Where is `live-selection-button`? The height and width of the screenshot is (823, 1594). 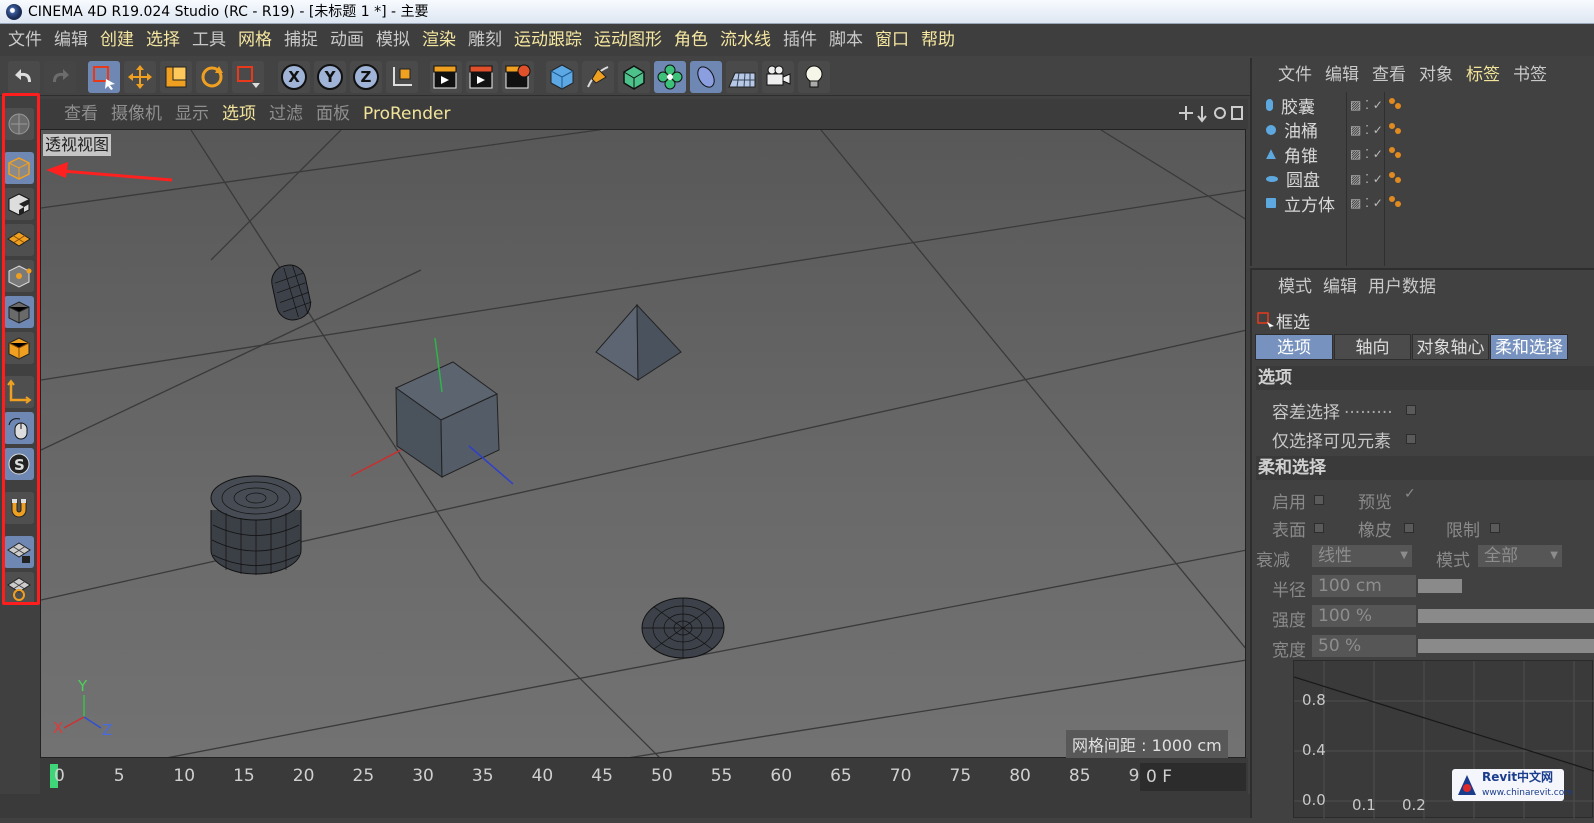 live-selection-button is located at coordinates (104, 77).